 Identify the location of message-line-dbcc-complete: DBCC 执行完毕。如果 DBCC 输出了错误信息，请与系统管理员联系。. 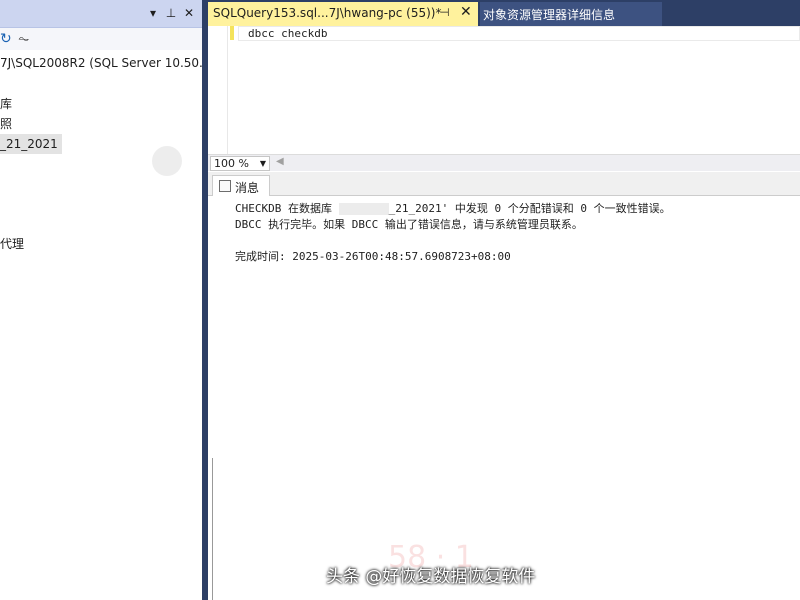
(409, 224).